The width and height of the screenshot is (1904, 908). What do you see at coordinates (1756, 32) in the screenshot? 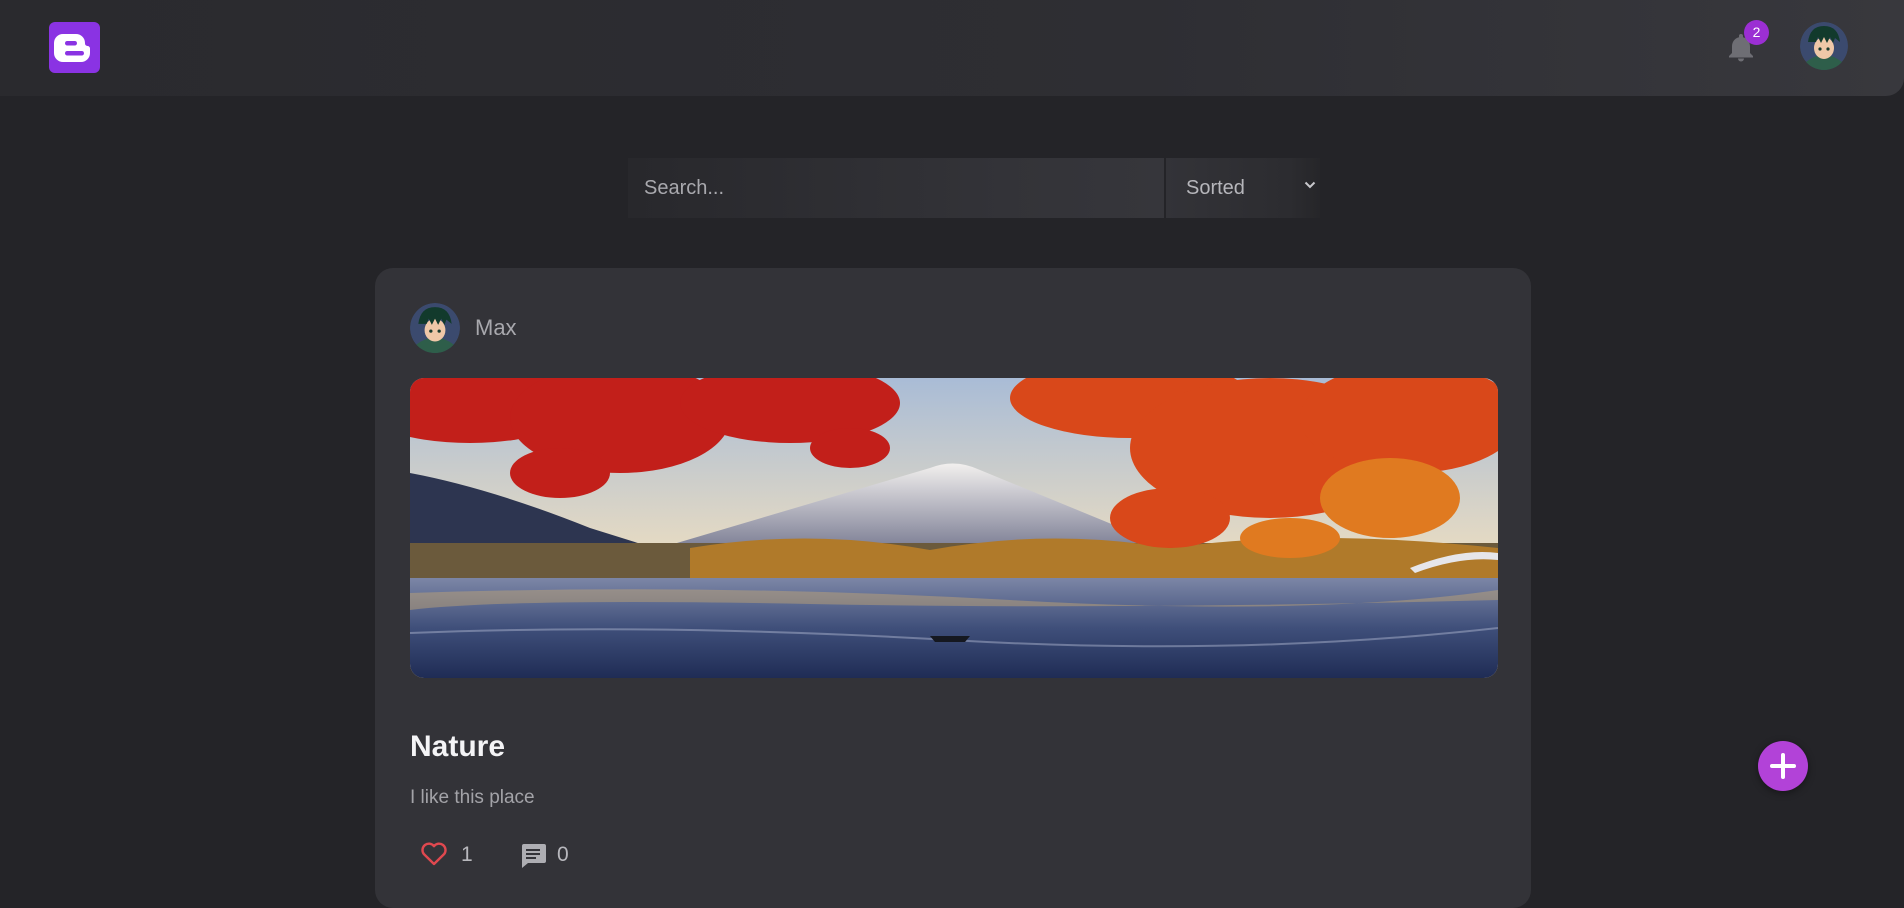
I see `notification-count-badge: 2` at bounding box center [1756, 32].